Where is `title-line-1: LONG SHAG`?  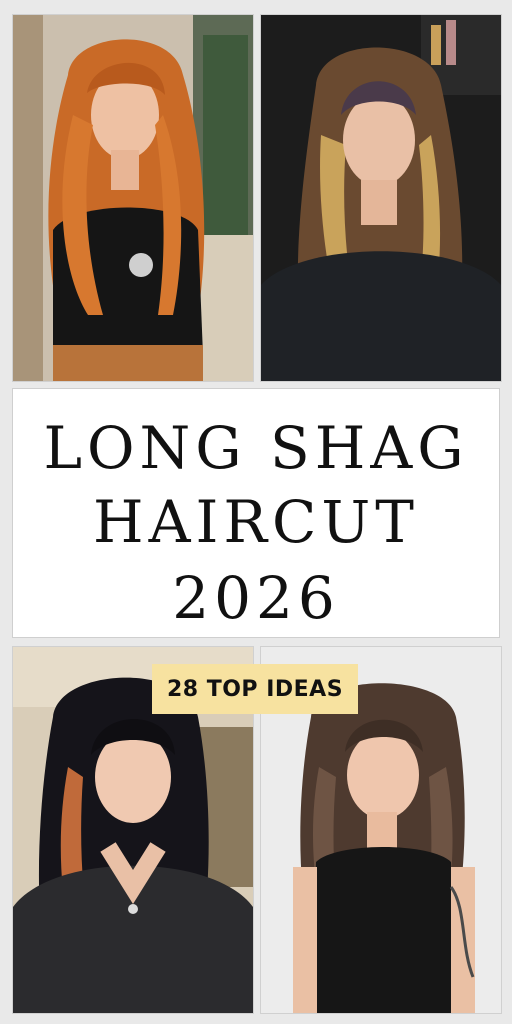 title-line-1: LONG SHAG is located at coordinates (256, 448).